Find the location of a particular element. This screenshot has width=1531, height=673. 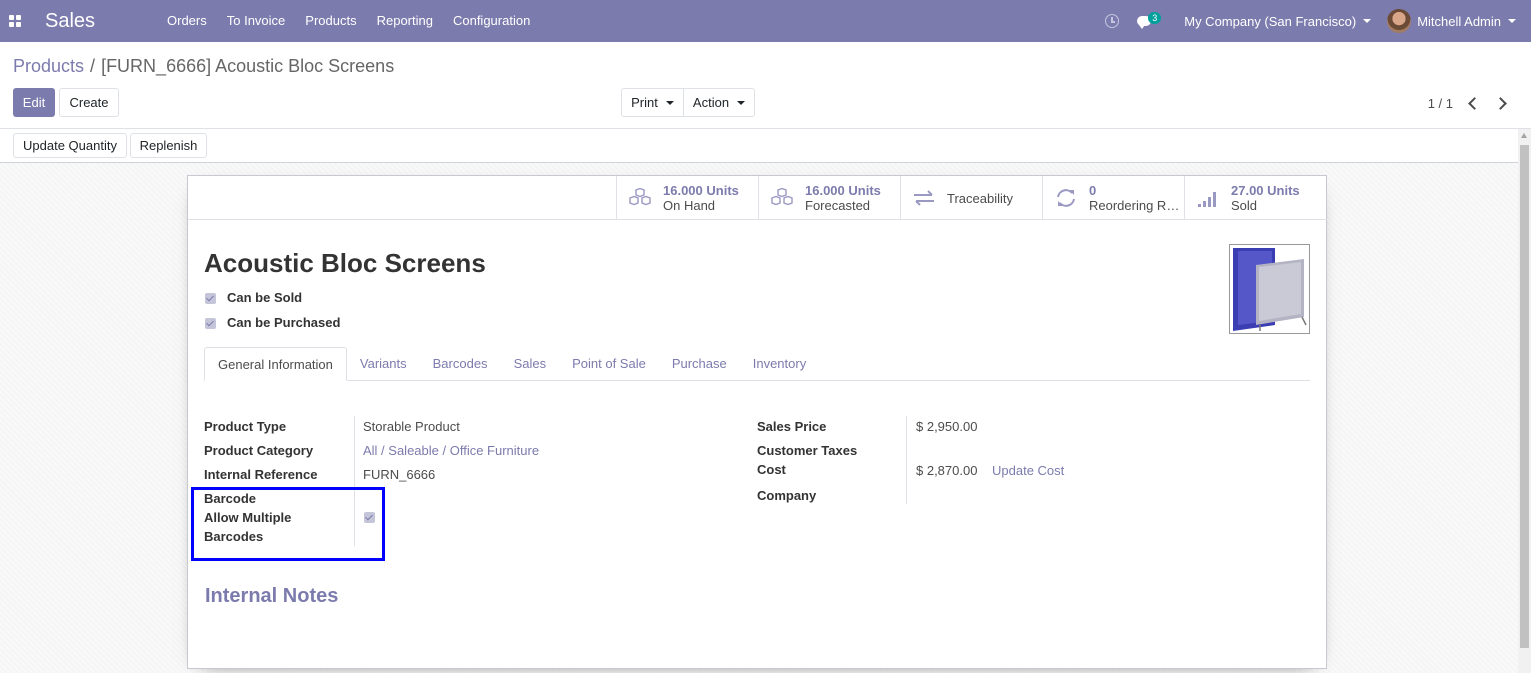

on-hand-label: On Hand is located at coordinates (689, 205).